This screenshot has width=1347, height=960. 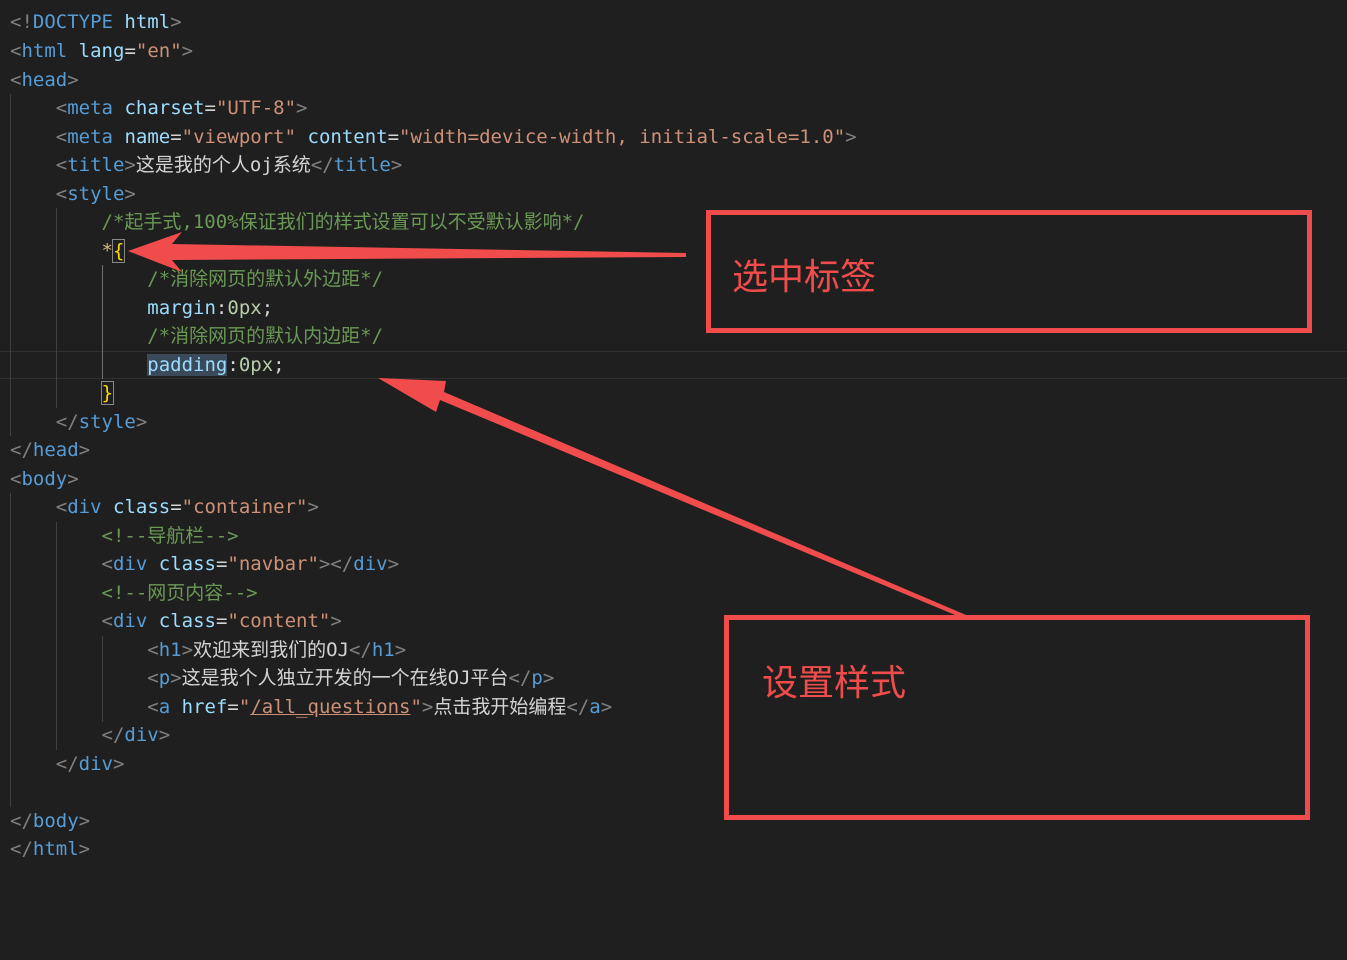 I want to click on arrow-to-padding, so click(x=672, y=497).